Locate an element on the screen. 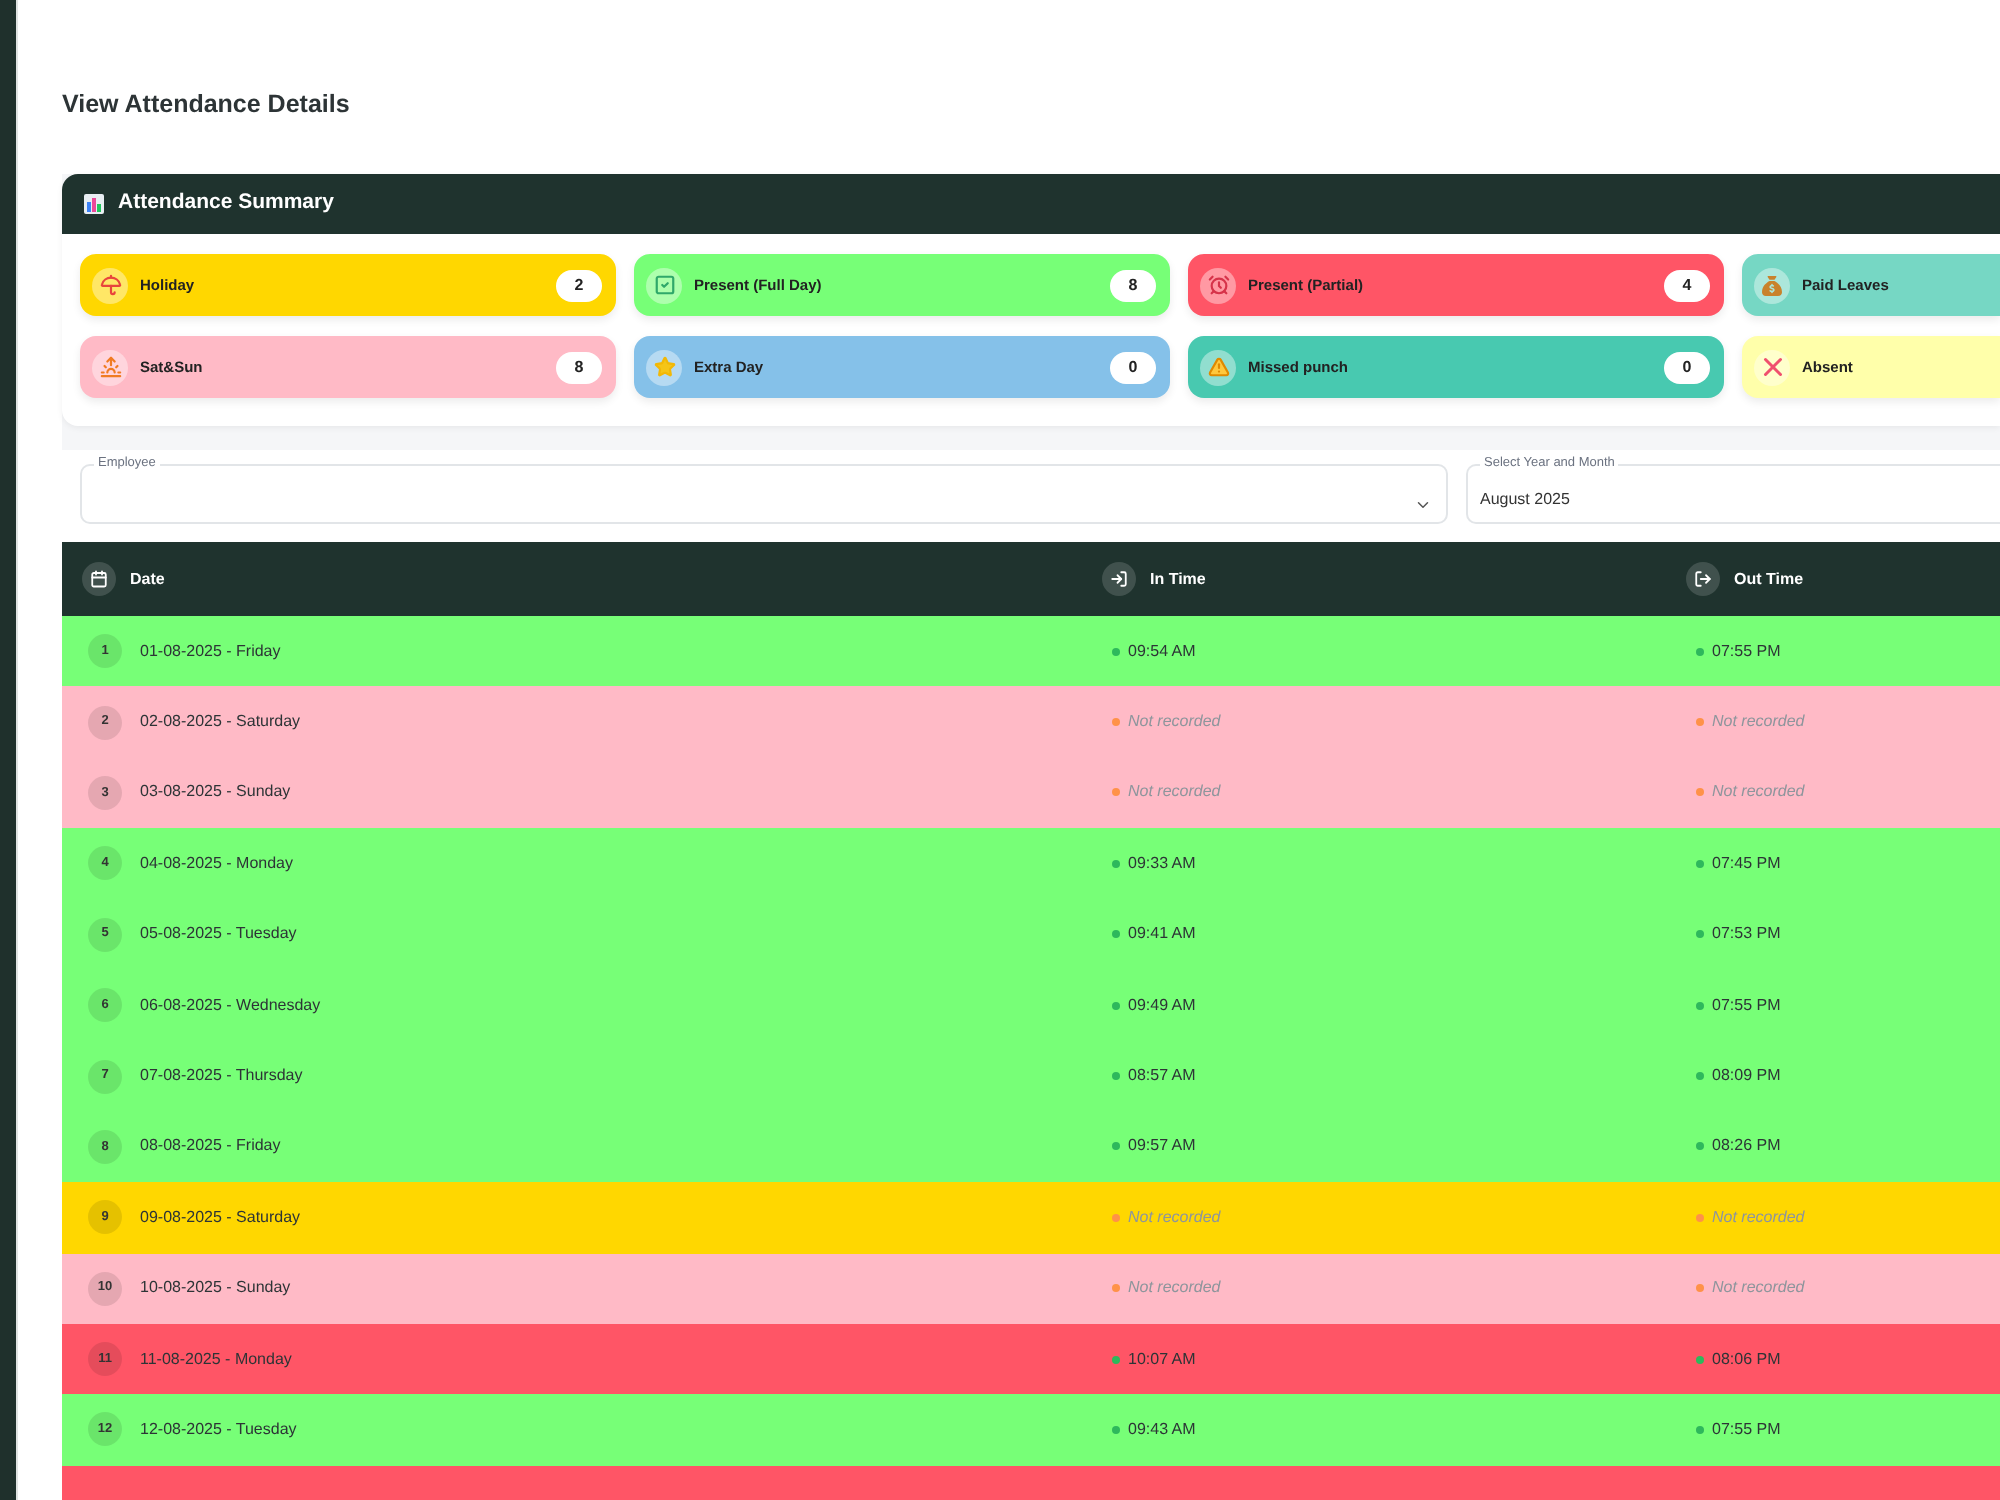 The image size is (2000, 1500). time-text: 09:33 AM is located at coordinates (1162, 863).